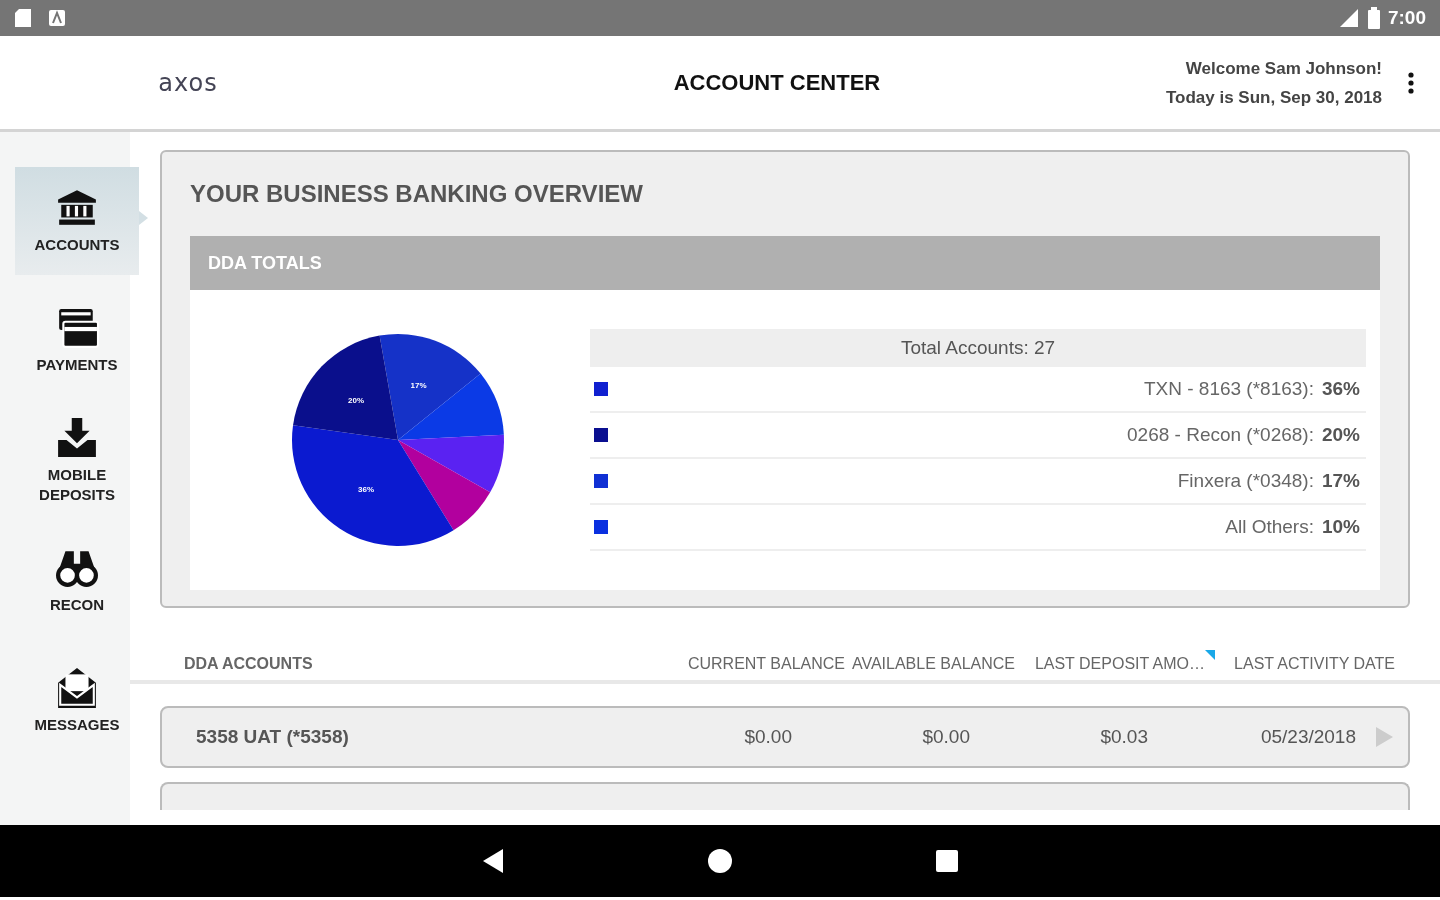  What do you see at coordinates (930, 664) in the screenshot?
I see `column-header: AVAILABLE BALANCE` at bounding box center [930, 664].